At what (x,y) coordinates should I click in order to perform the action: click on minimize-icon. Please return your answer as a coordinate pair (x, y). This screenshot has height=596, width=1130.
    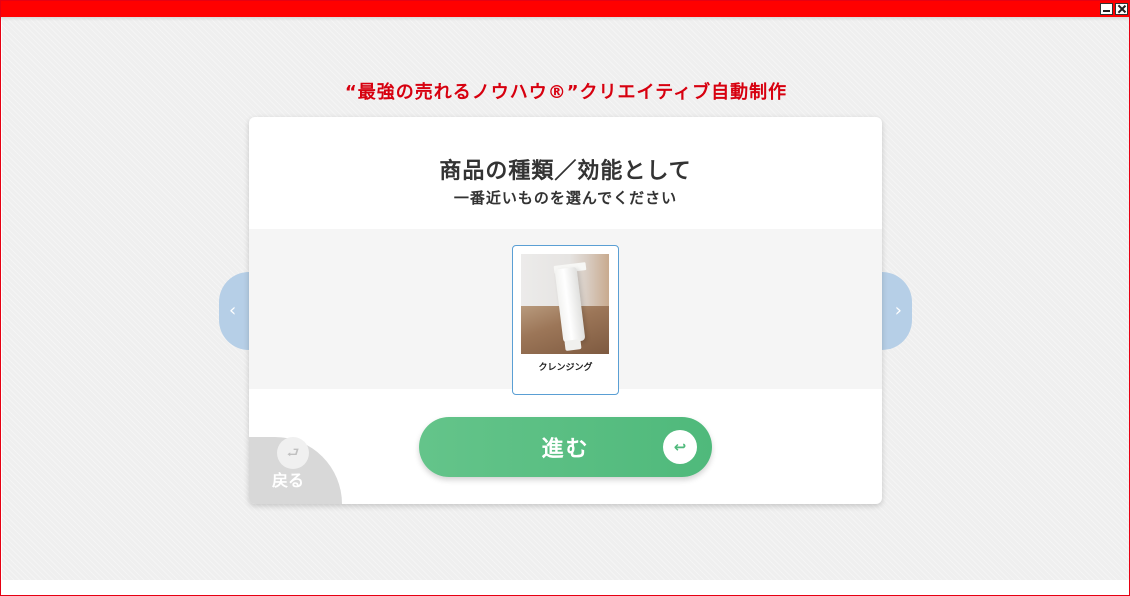
    Looking at the image, I should click on (1106, 9).